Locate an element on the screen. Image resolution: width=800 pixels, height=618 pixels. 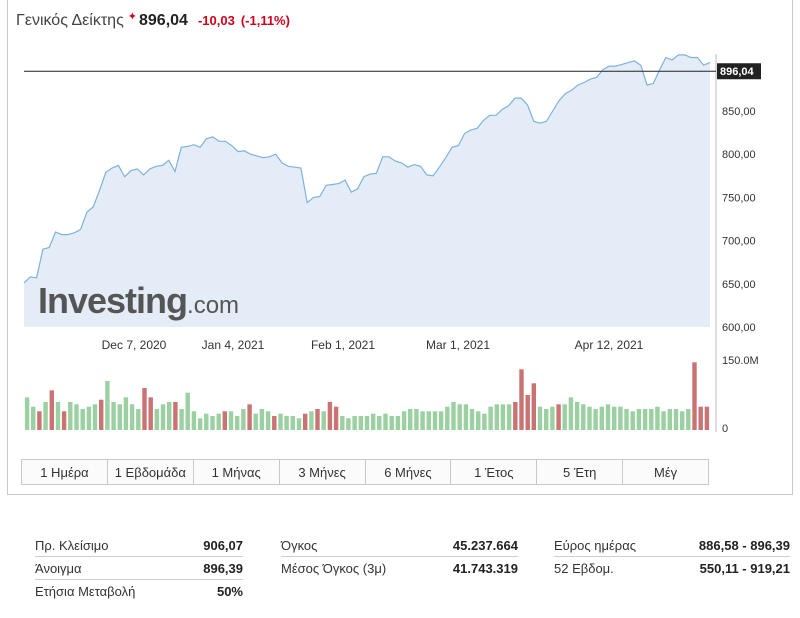
tab-1-year: 1 Έτος is located at coordinates (494, 472).